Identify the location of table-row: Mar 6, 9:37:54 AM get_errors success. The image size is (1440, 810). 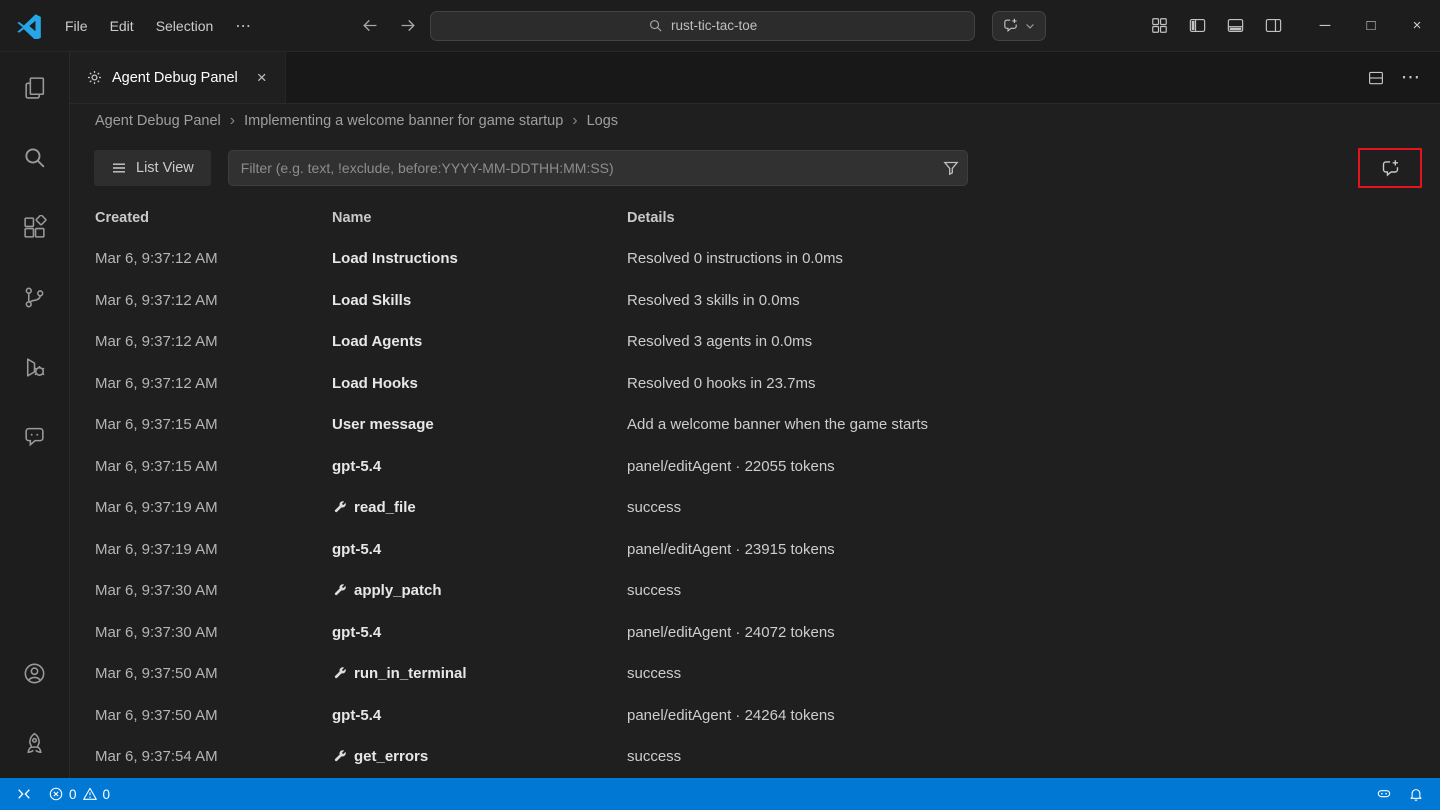
(755, 757).